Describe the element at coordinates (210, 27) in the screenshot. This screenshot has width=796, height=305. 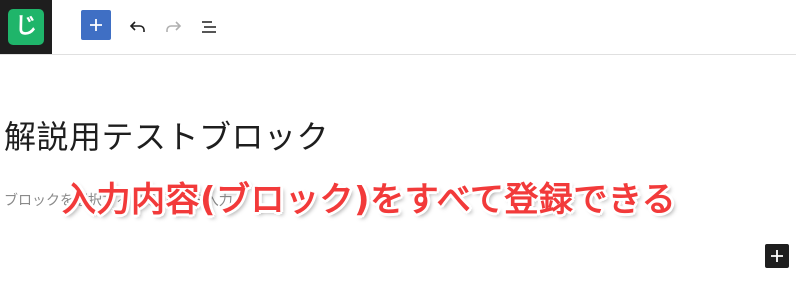
I see `list-view-icon` at that location.